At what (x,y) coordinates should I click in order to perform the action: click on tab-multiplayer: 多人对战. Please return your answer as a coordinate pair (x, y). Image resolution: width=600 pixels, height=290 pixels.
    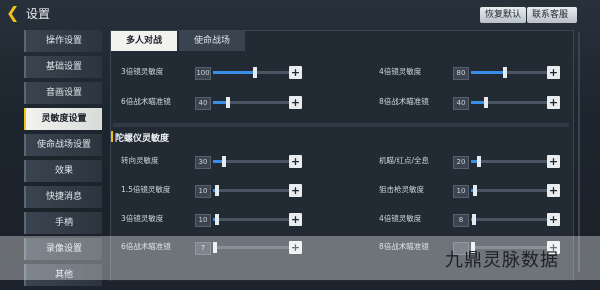
    Looking at the image, I should click on (144, 41).